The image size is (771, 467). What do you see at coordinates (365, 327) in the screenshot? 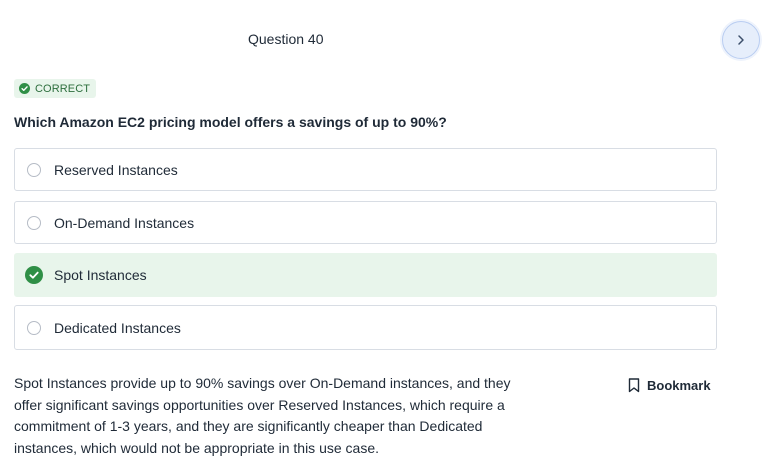
I see `answer-option-dedicated: Dedicated Instances` at bounding box center [365, 327].